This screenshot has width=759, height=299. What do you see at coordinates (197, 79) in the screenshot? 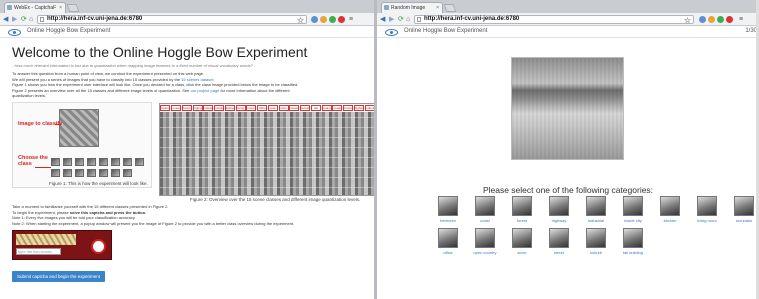
I see `dataset-link: 15 scenes dataset` at bounding box center [197, 79].